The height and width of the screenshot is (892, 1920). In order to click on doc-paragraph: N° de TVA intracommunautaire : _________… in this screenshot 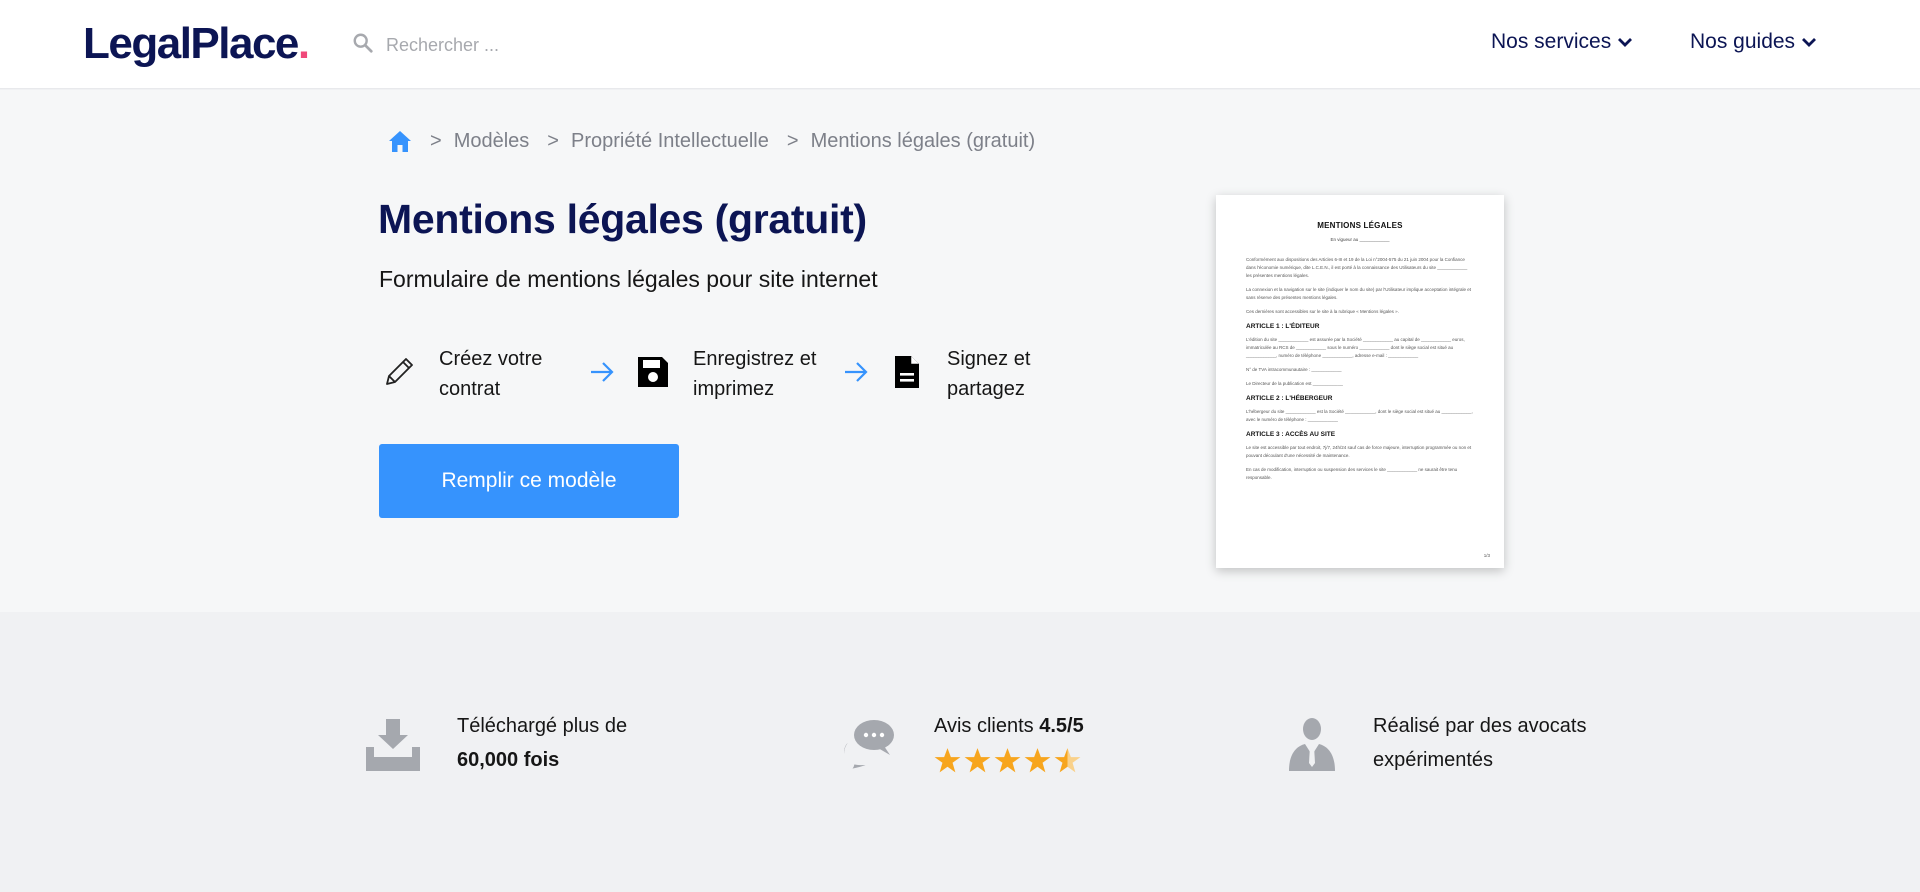, I will do `click(1294, 369)`.